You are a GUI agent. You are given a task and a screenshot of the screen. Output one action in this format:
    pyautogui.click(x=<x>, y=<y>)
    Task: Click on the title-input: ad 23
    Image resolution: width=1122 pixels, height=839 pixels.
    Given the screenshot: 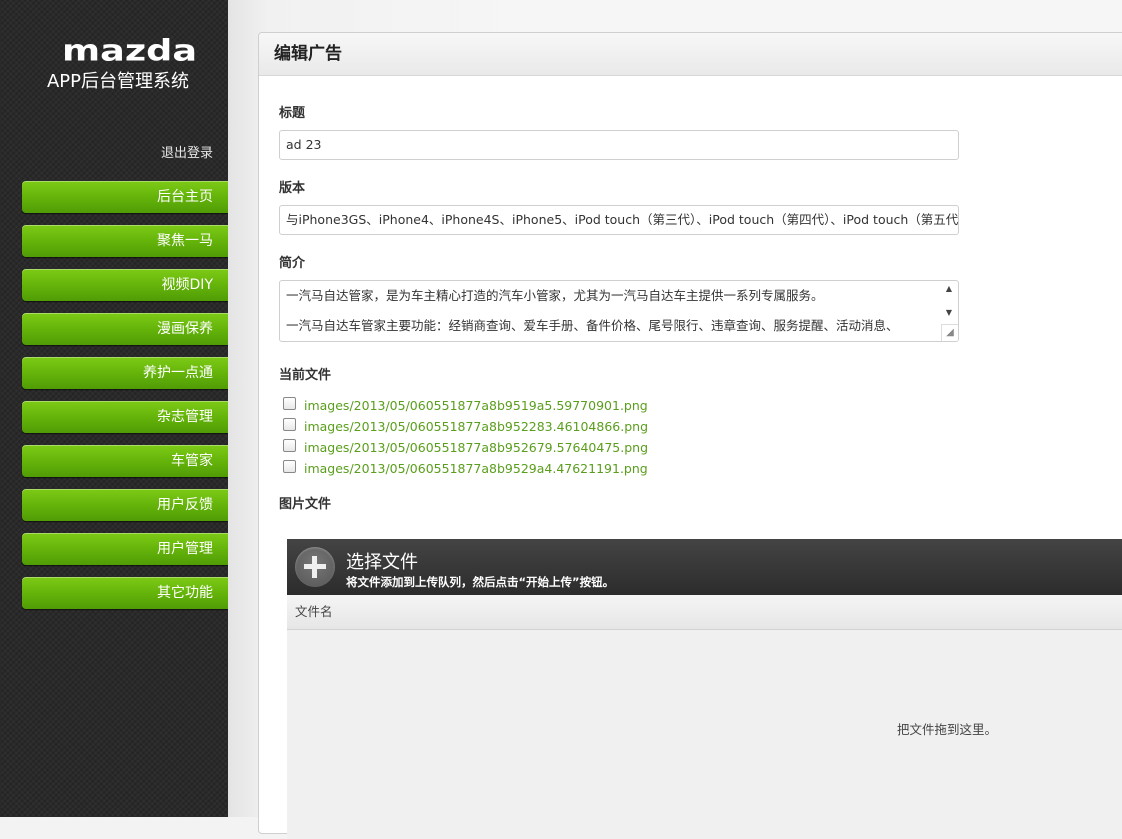 What is the action you would take?
    pyautogui.click(x=619, y=145)
    